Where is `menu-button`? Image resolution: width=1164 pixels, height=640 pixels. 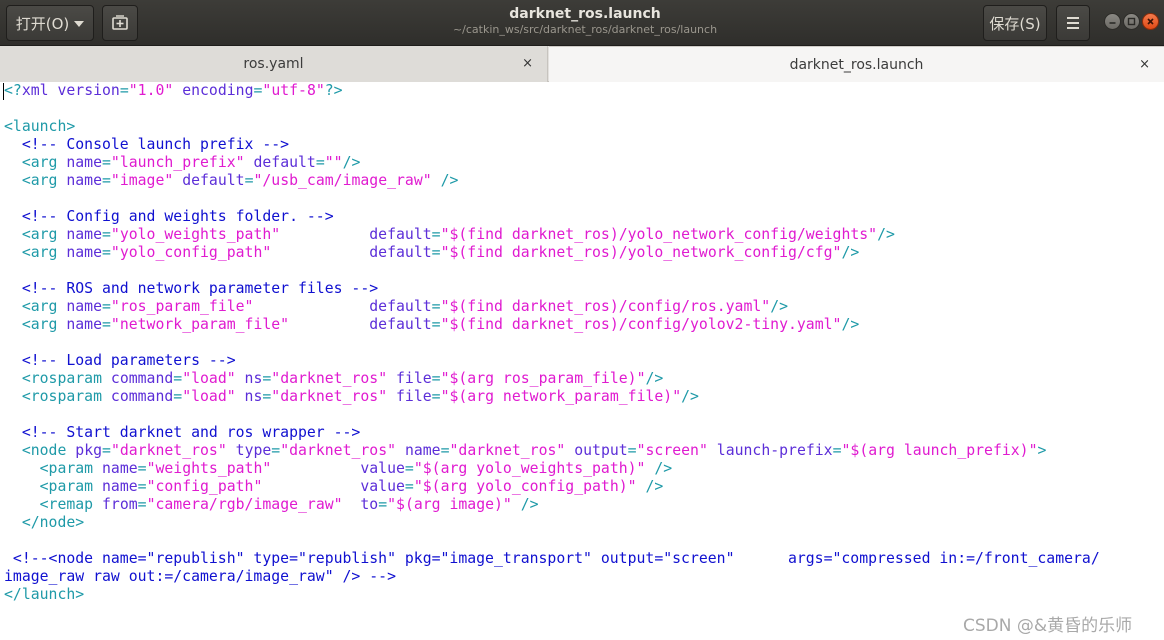 menu-button is located at coordinates (1073, 23).